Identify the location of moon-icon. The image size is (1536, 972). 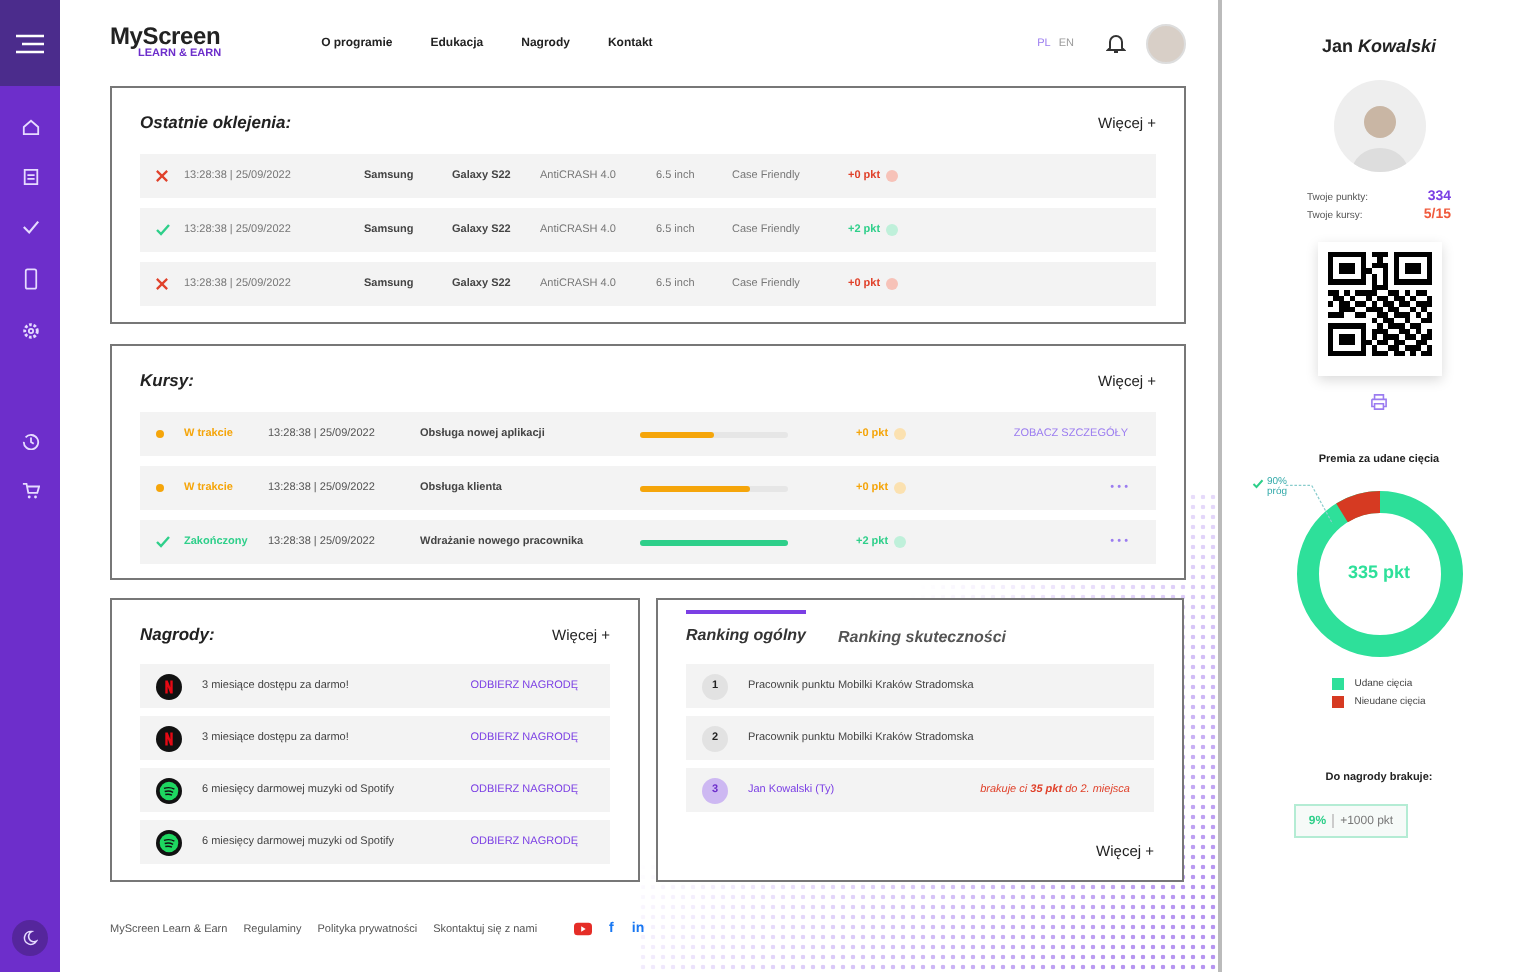
(30, 938).